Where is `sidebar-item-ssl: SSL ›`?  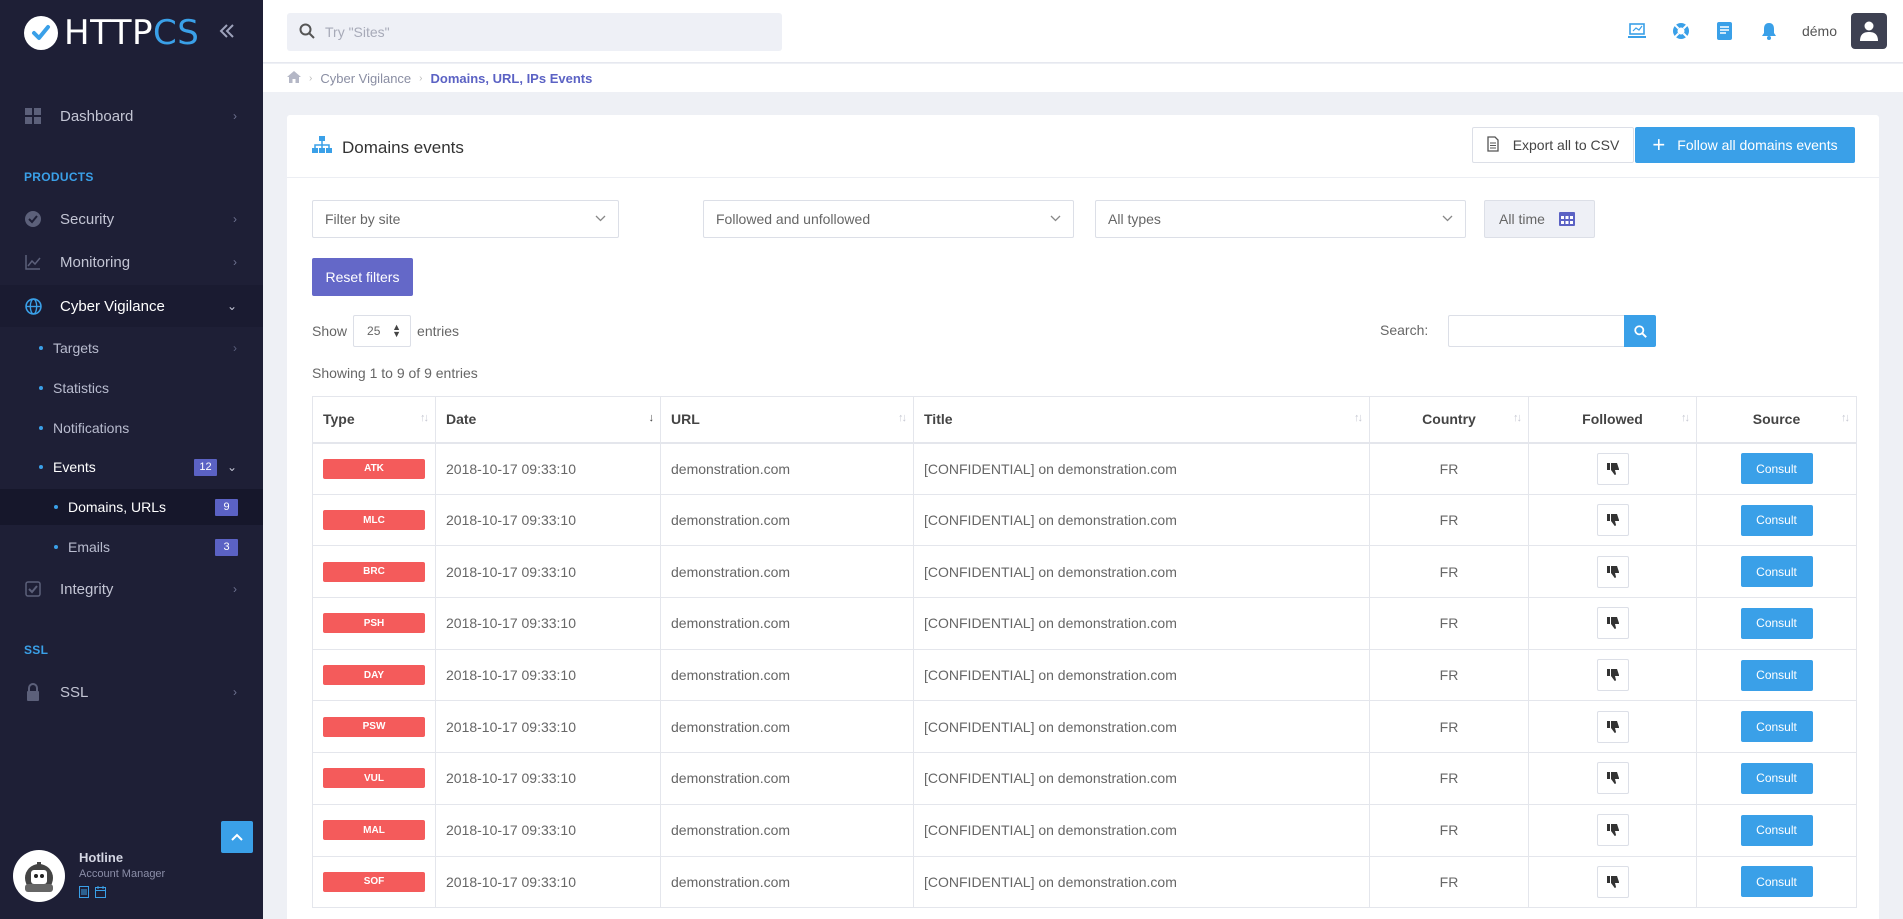 sidebar-item-ssl: SSL › is located at coordinates (131, 692).